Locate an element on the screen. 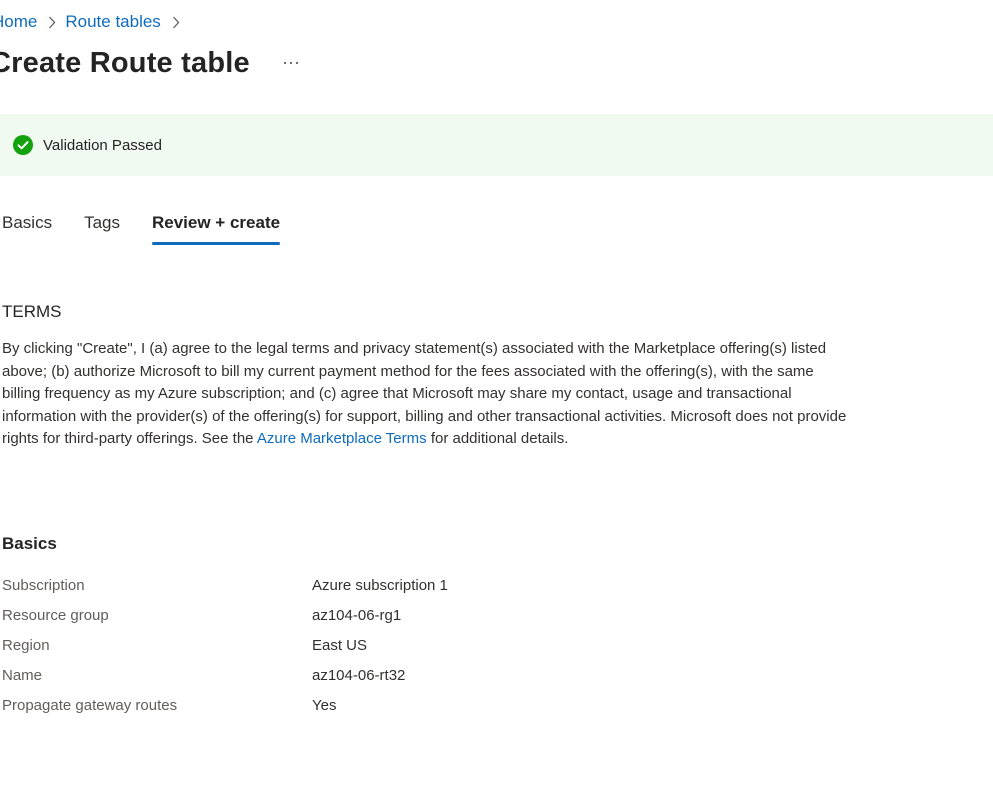  title-row: Create Route table is located at coordinates (151, 63).